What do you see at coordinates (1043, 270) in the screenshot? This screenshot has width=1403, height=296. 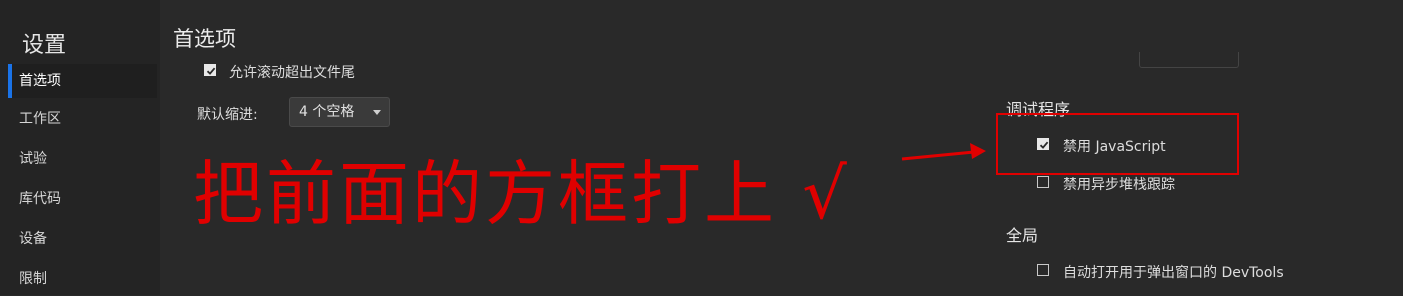 I see `auto-open-devtools-checkbox` at bounding box center [1043, 270].